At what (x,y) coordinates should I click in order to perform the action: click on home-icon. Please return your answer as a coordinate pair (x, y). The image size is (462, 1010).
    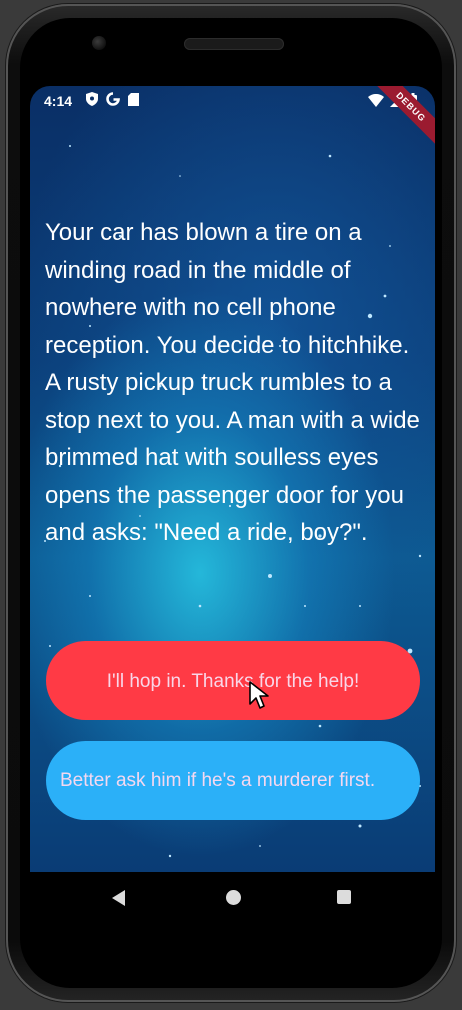
    Looking at the image, I should click on (233, 897).